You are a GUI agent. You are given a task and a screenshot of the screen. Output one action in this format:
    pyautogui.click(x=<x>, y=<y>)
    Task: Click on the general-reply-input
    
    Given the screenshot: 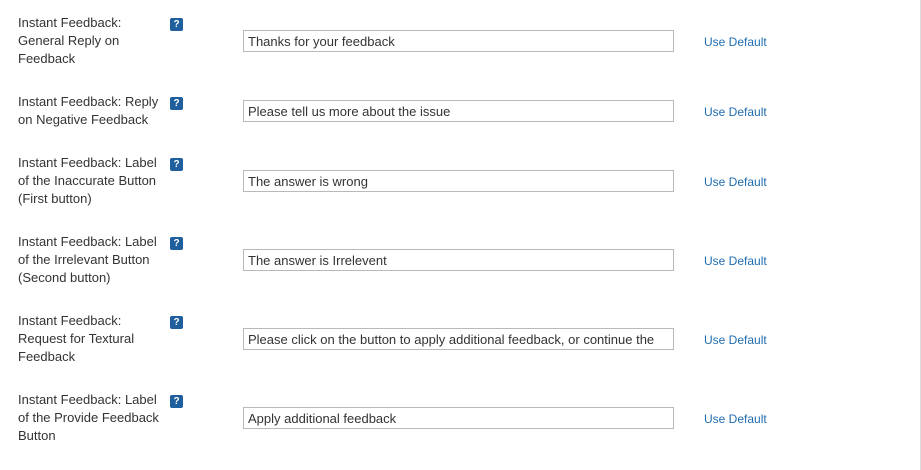 What is the action you would take?
    pyautogui.click(x=458, y=41)
    